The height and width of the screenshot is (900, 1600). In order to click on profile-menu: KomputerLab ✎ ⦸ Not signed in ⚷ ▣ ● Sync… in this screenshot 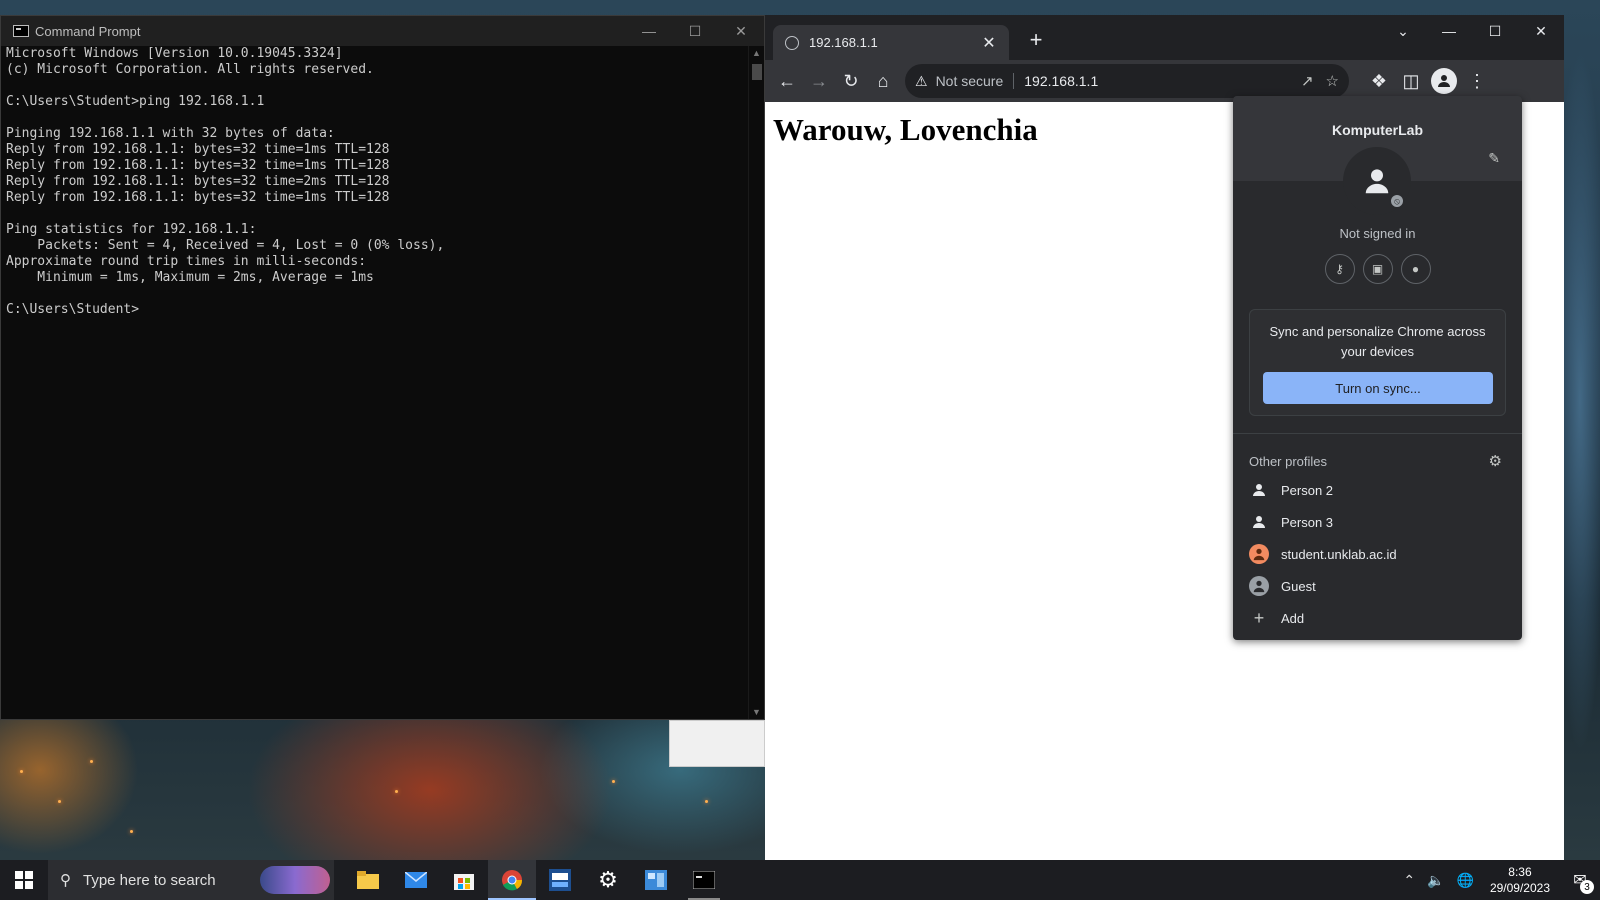, I will do `click(1377, 368)`.